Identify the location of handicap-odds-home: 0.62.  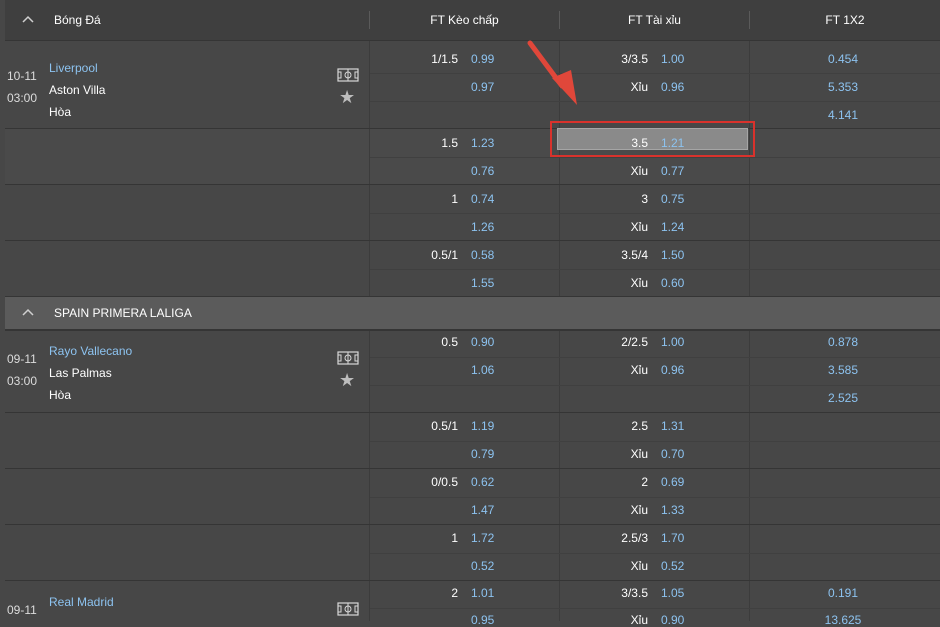
(482, 482).